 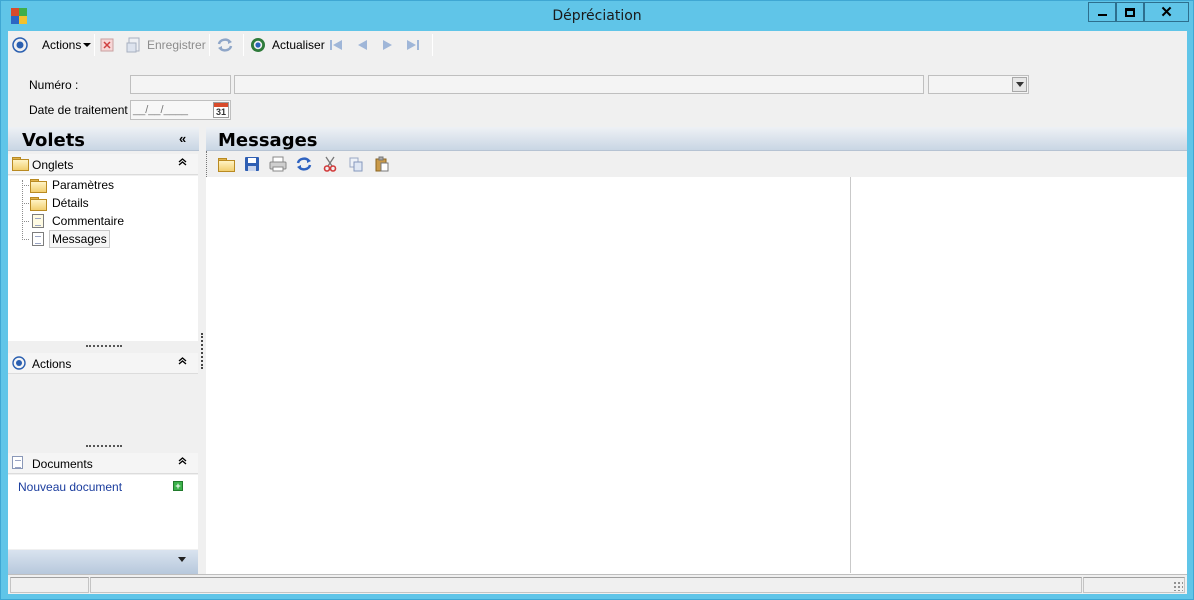 I want to click on messages-header: Messages, so click(x=696, y=139).